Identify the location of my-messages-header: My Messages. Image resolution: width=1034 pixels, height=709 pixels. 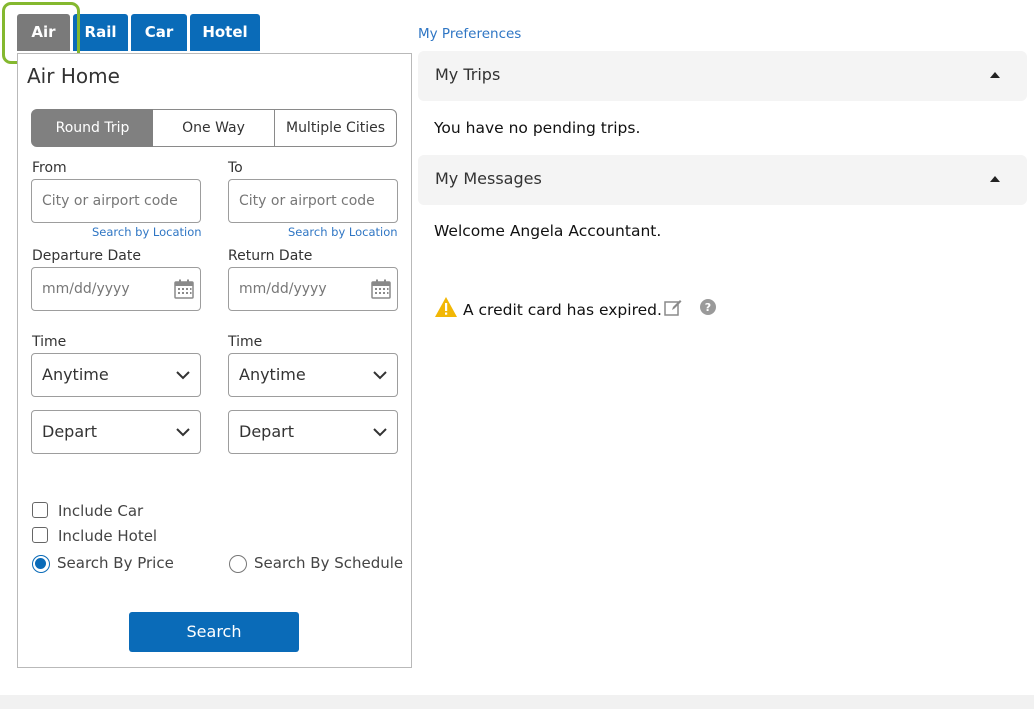
(722, 180).